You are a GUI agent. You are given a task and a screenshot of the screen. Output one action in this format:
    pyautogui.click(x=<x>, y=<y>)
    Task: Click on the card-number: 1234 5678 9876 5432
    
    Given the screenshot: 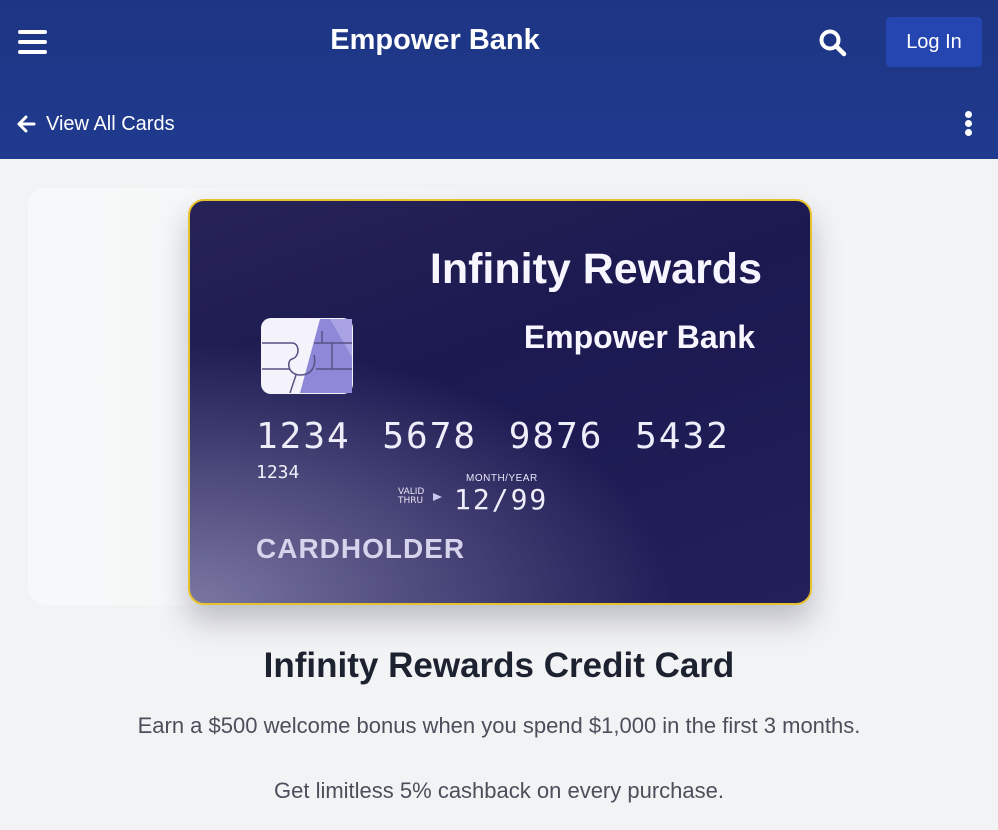 What is the action you would take?
    pyautogui.click(x=493, y=436)
    